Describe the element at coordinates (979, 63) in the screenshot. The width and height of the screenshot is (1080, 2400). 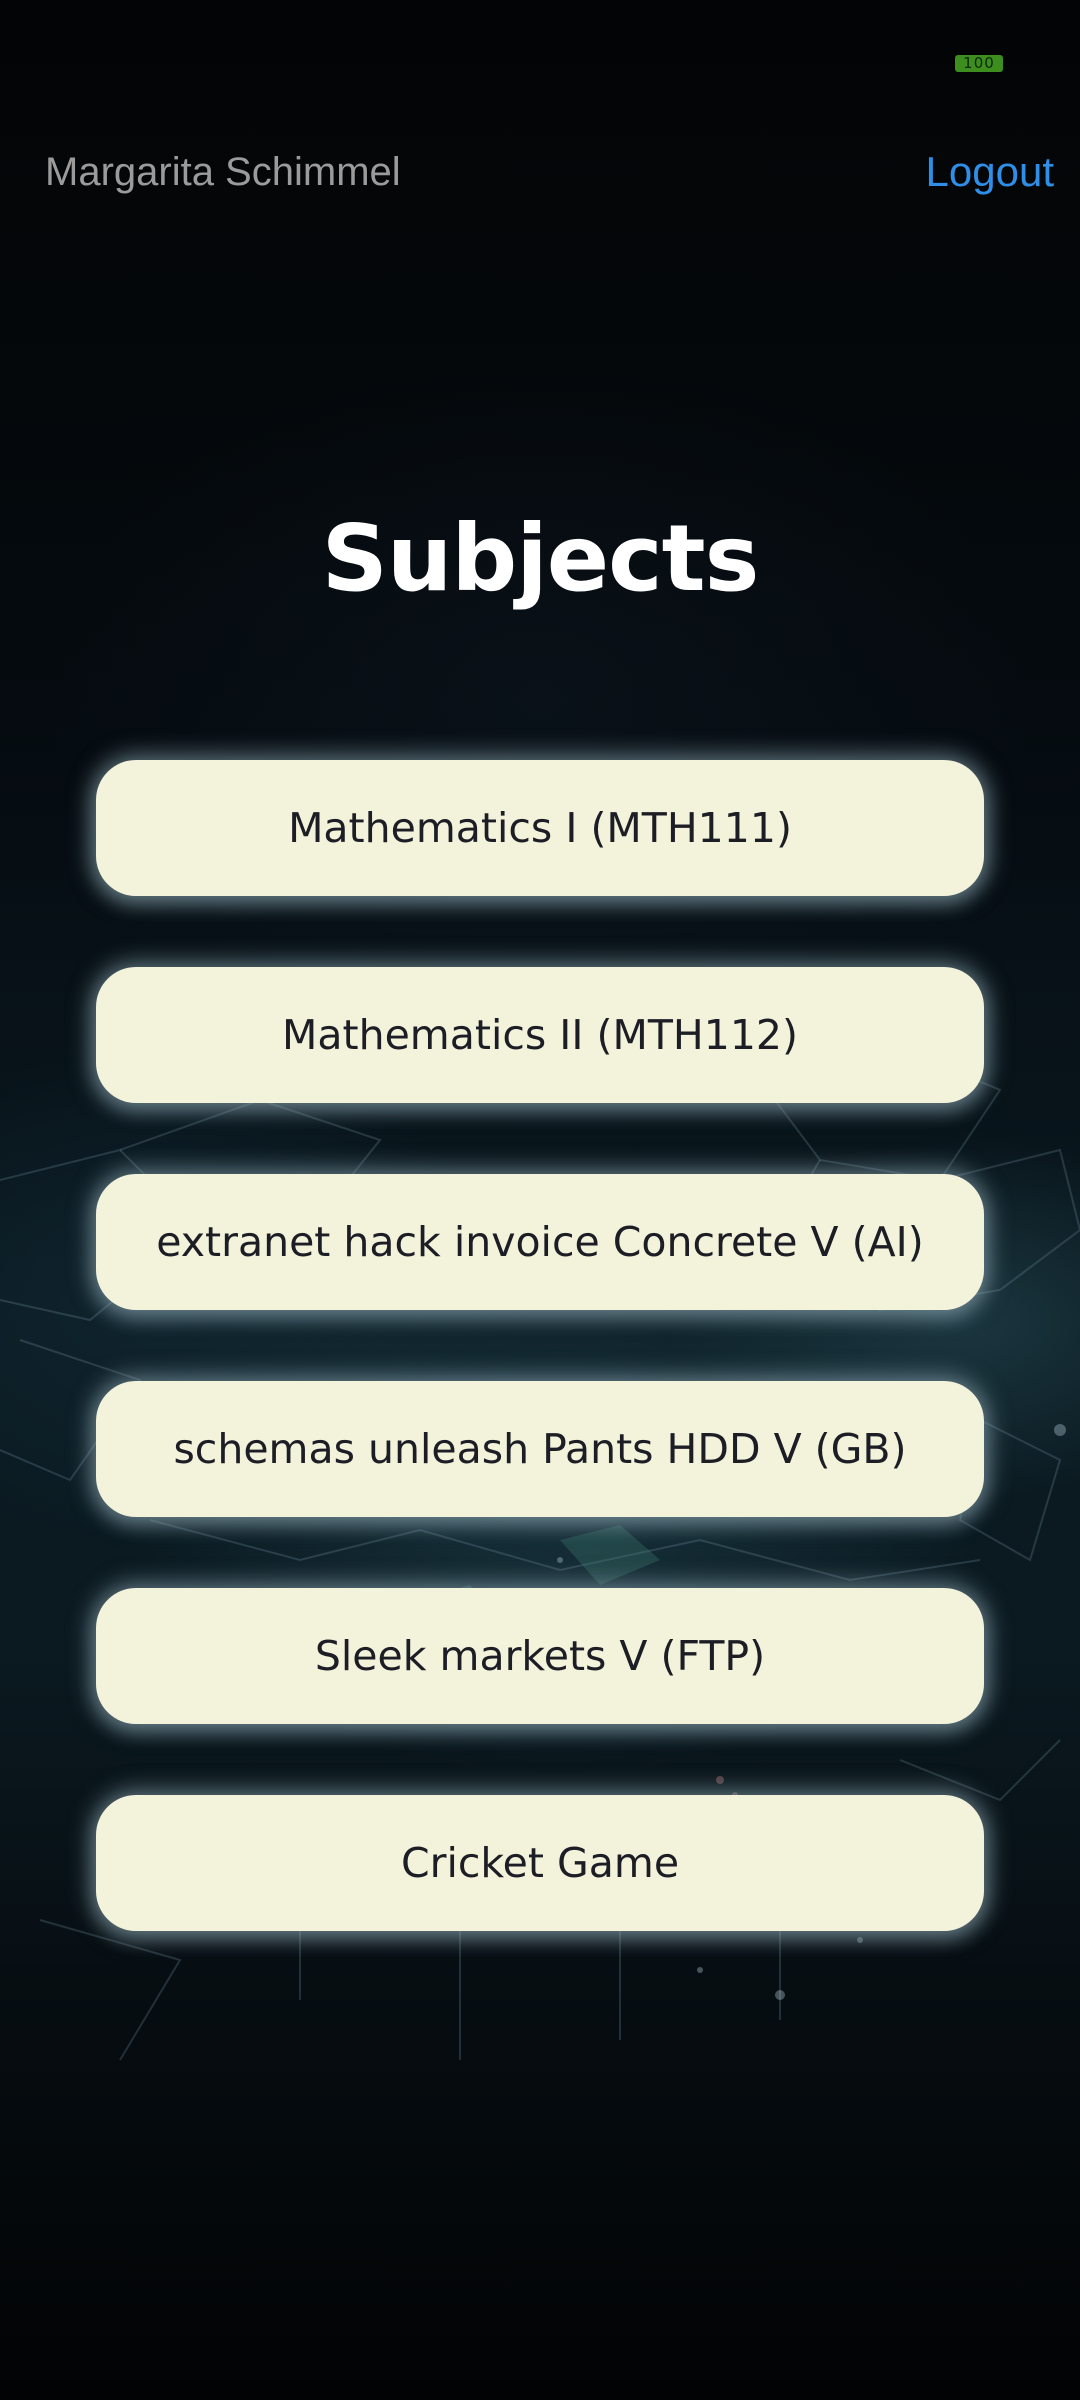
I see `battery-indicator: 100` at that location.